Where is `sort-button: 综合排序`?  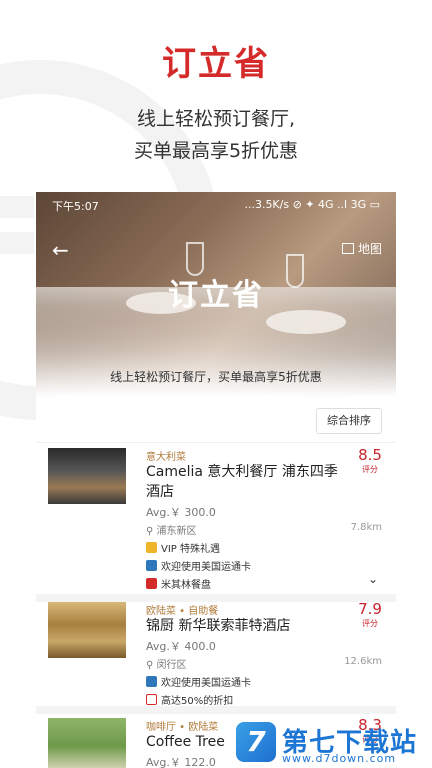 sort-button: 综合排序 is located at coordinates (349, 421).